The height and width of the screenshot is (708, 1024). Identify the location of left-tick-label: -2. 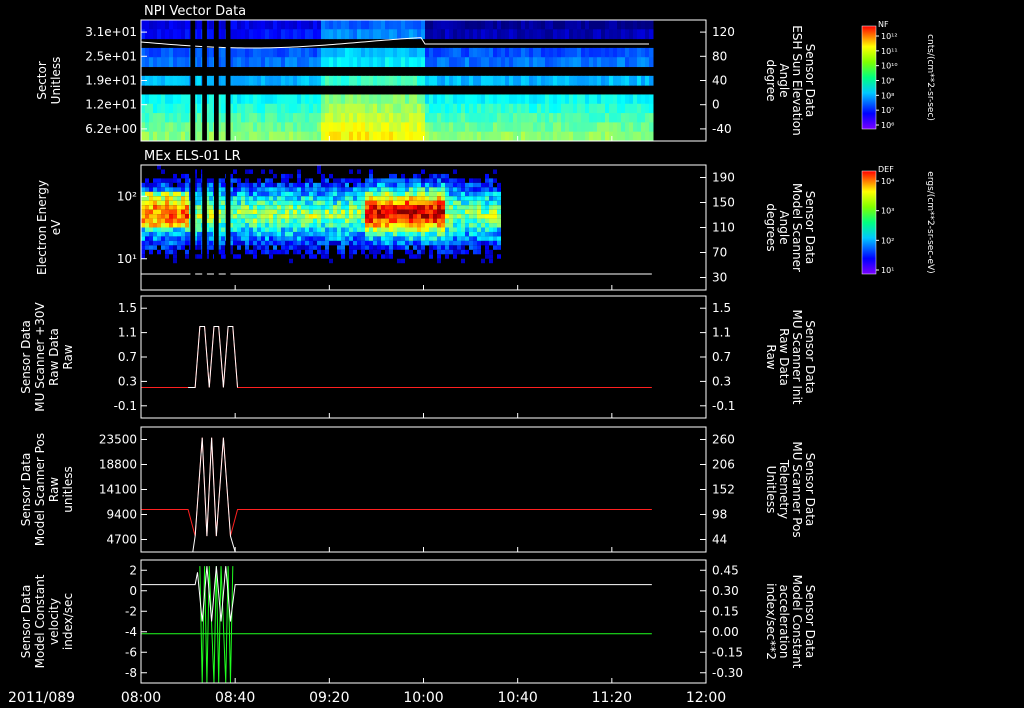
(131, 611).